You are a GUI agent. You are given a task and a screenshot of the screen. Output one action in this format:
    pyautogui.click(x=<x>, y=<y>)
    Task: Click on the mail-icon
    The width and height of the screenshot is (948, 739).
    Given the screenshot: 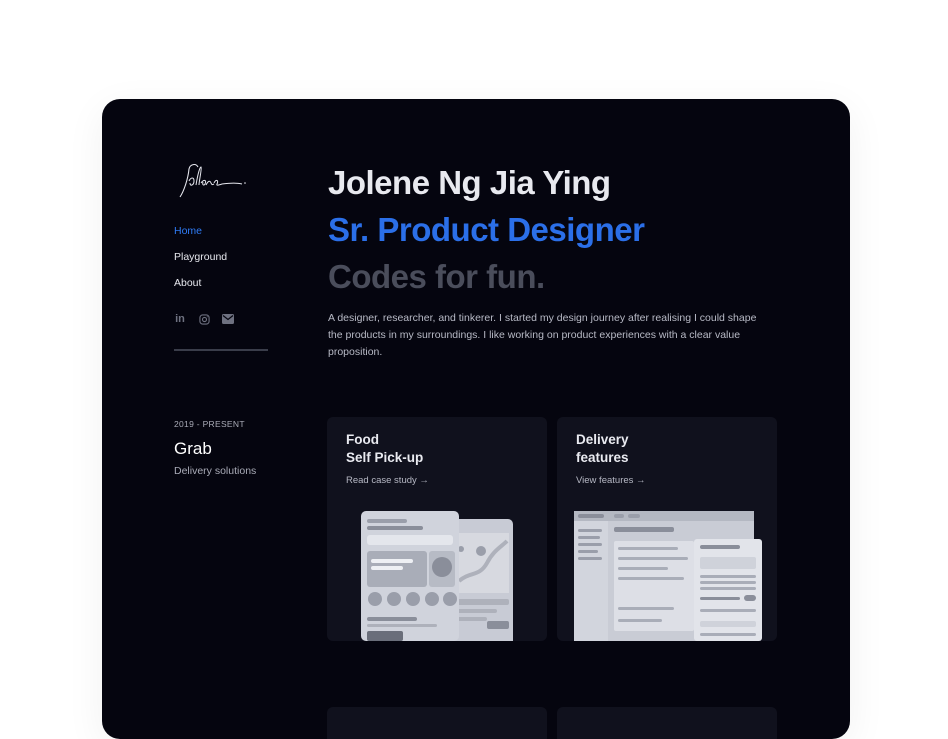 What is the action you would take?
    pyautogui.click(x=228, y=319)
    